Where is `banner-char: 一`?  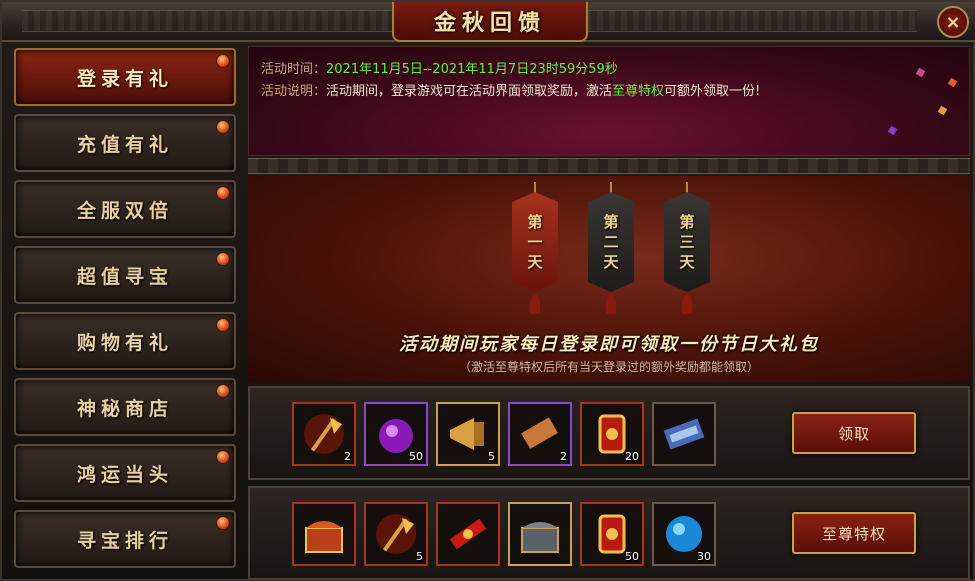 banner-char: 一 is located at coordinates (535, 242).